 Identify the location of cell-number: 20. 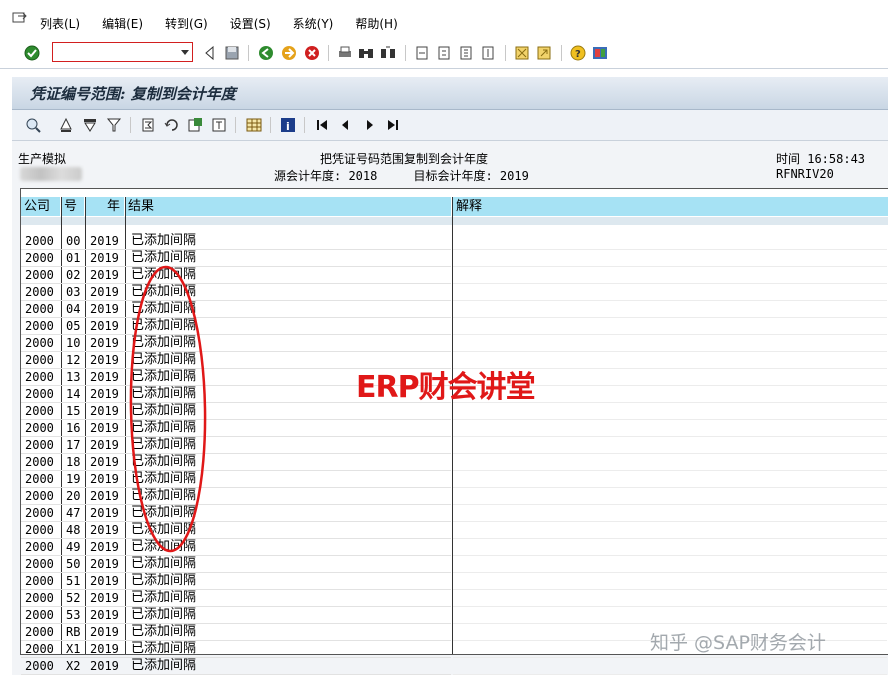
(73, 496).